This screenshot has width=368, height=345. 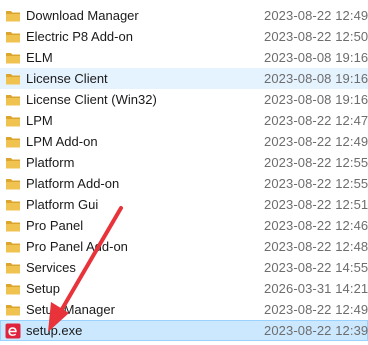 What do you see at coordinates (55, 225) in the screenshot?
I see `file-name: Pro Panel` at bounding box center [55, 225].